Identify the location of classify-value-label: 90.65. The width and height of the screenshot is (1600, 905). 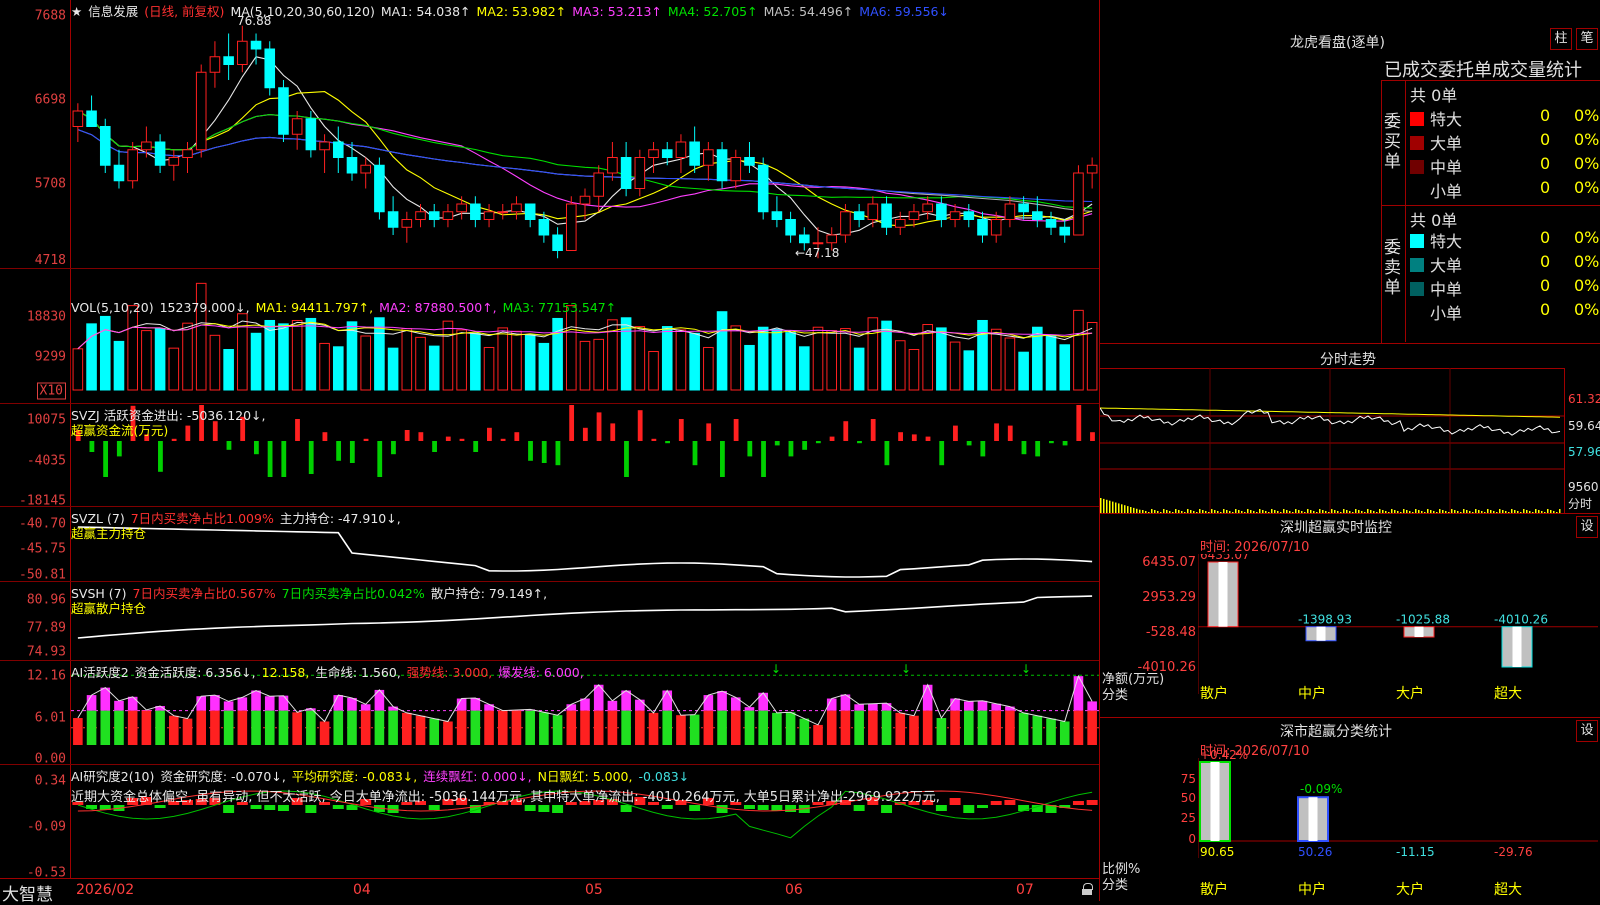
(1217, 851).